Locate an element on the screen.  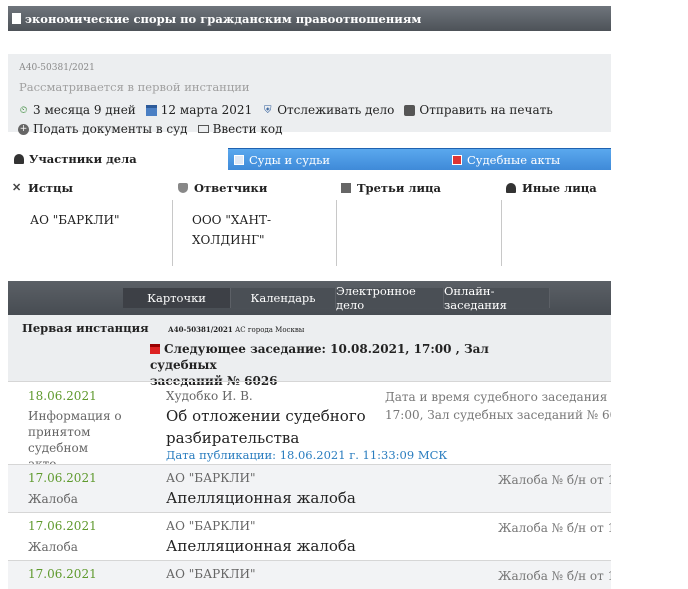
shield-icon: ⛨ is located at coordinates (267, 110).